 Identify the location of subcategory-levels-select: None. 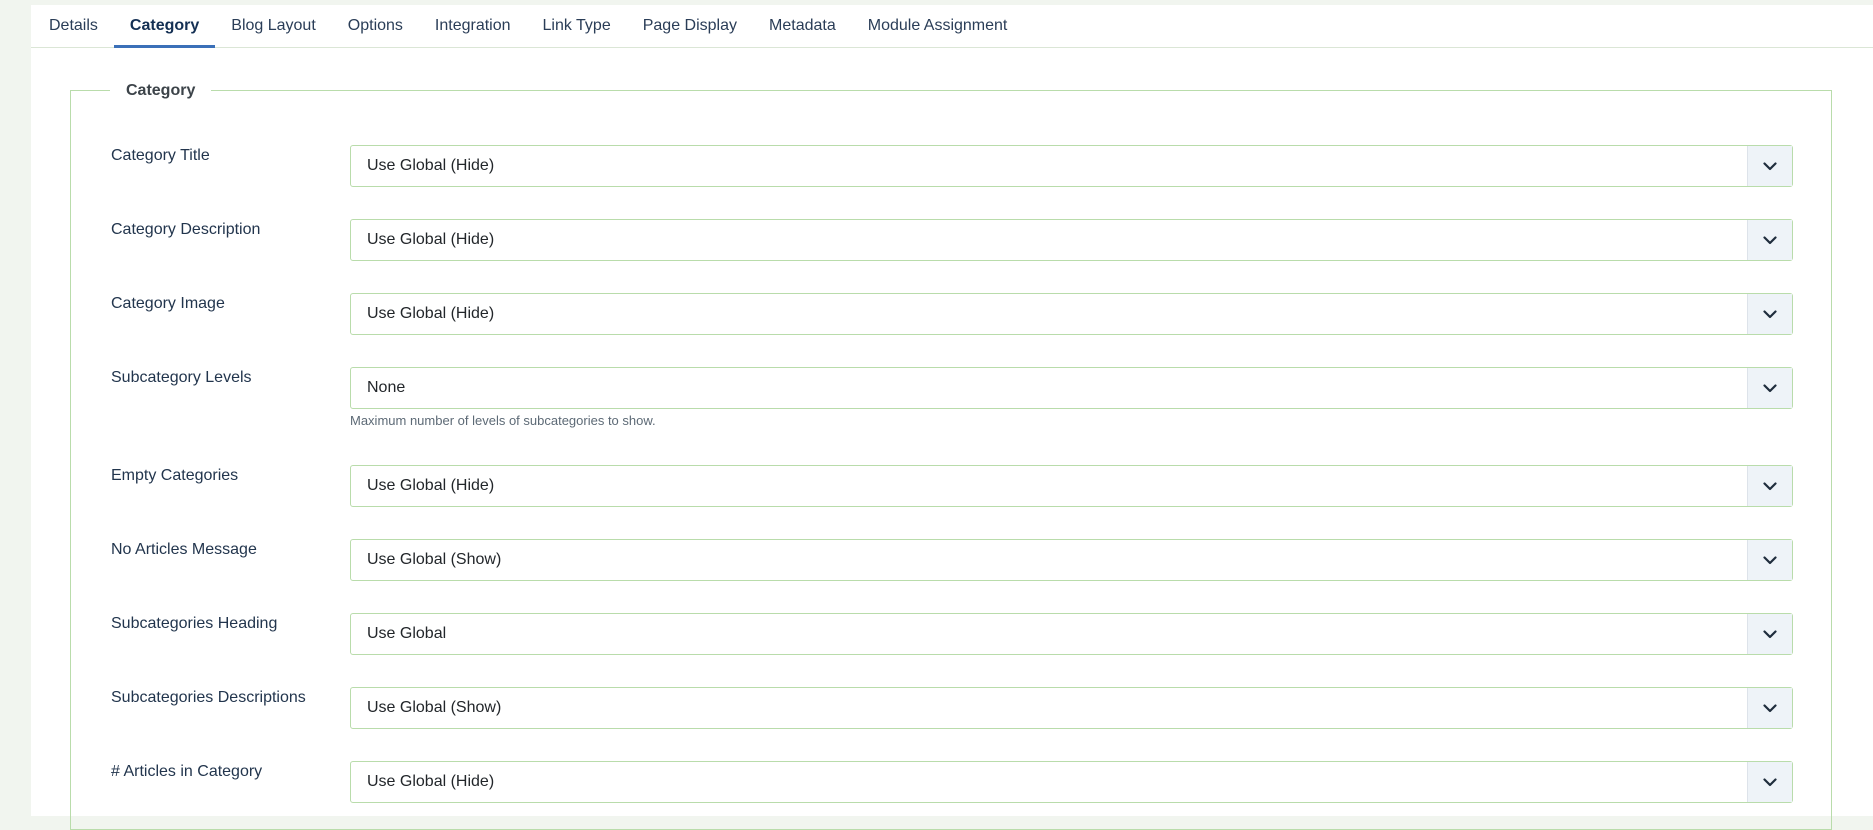
(1071, 388).